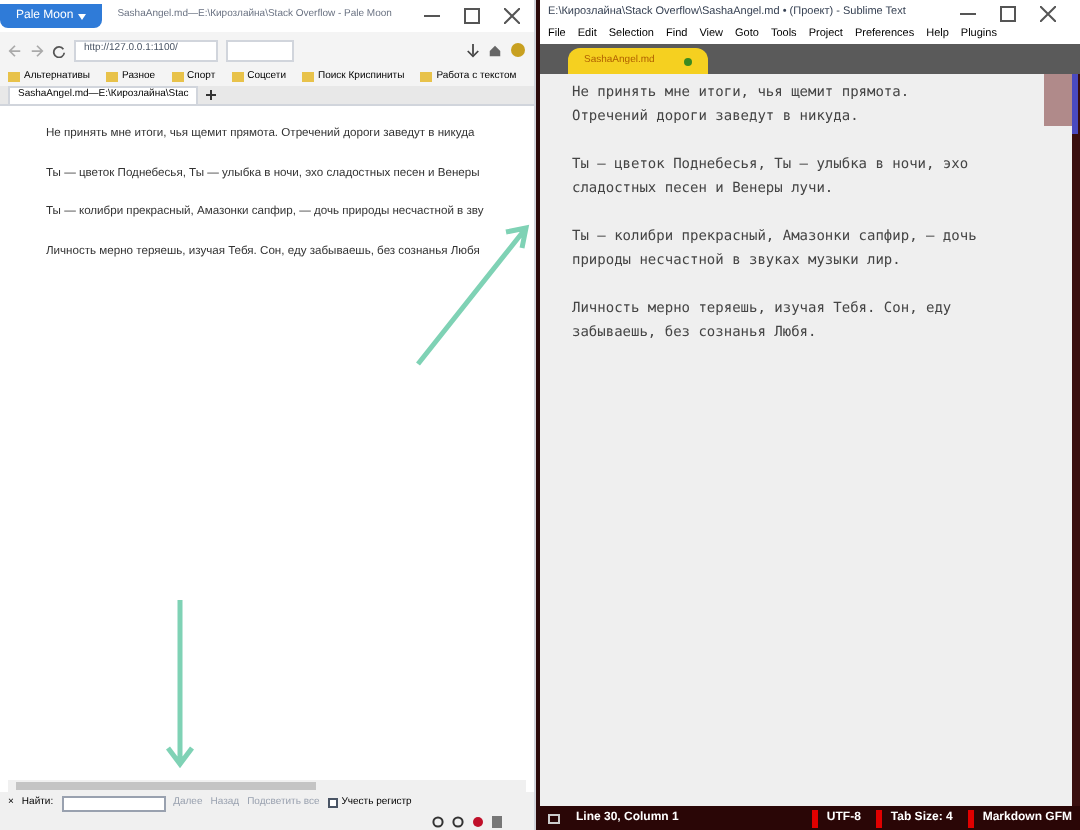  I want to click on panel-icon, so click(554, 818).